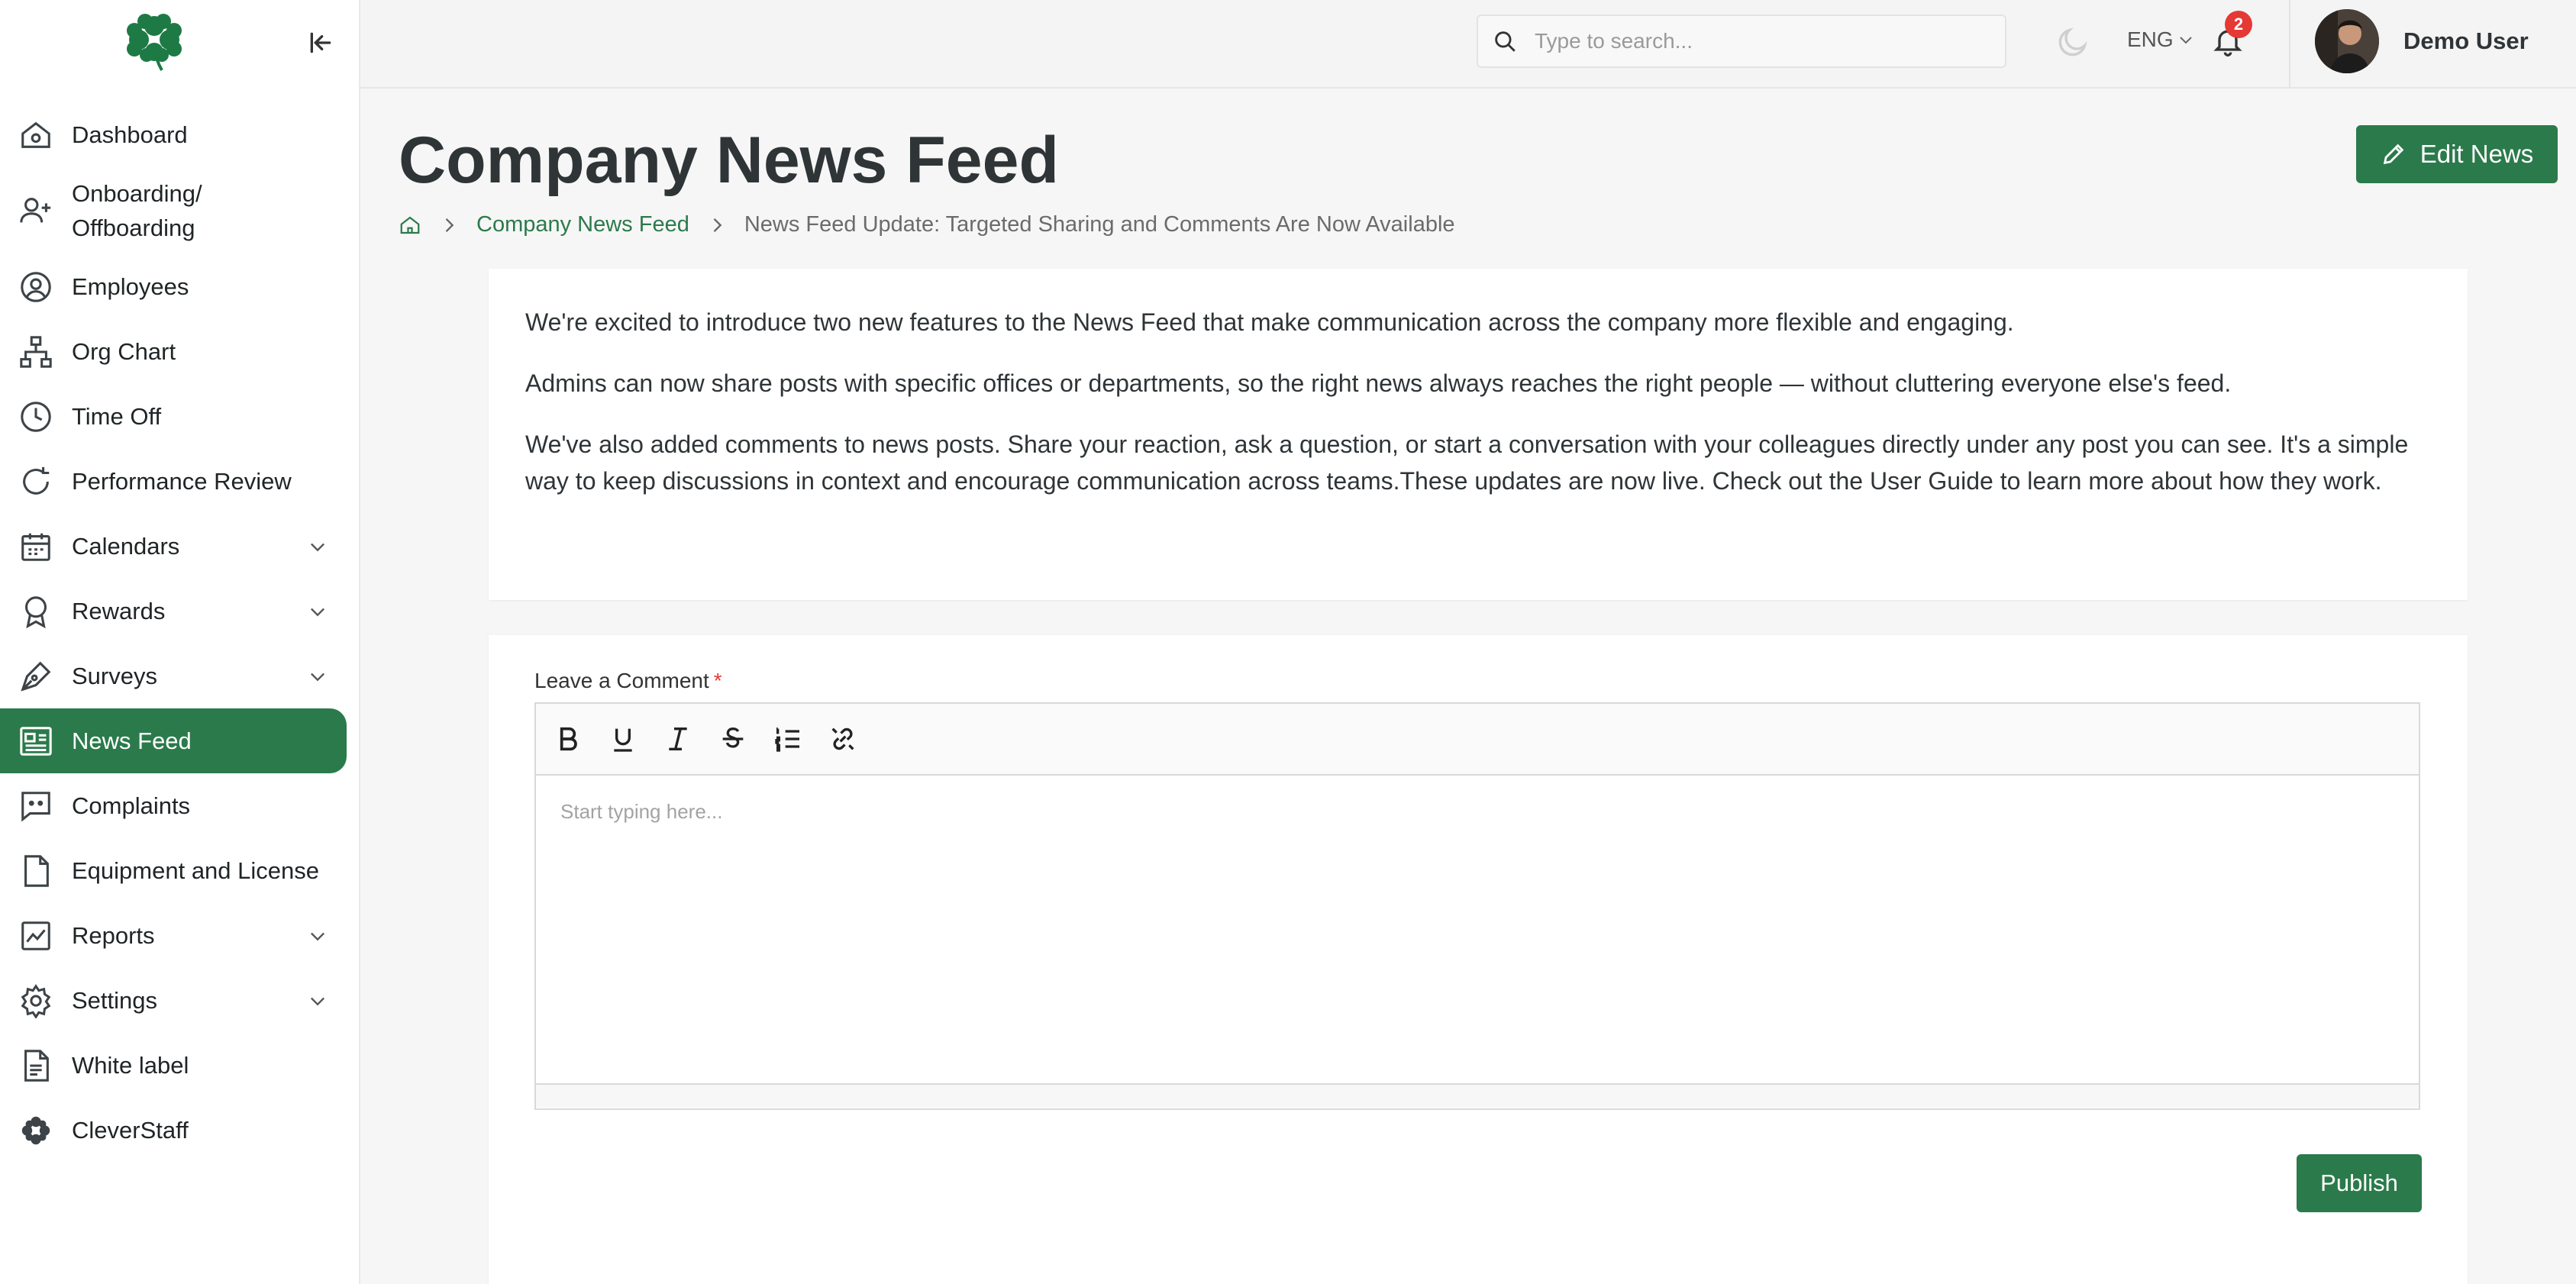  I want to click on comment-label: Leave a Comment *, so click(628, 681).